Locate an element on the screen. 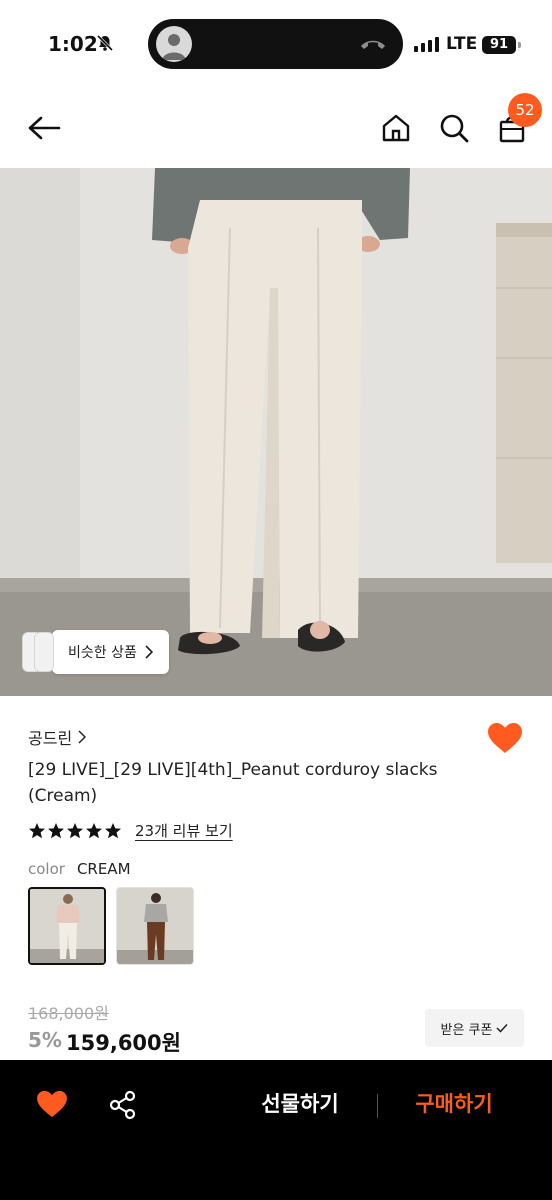 This screenshot has width=552, height=1200. home-button is located at coordinates (396, 128).